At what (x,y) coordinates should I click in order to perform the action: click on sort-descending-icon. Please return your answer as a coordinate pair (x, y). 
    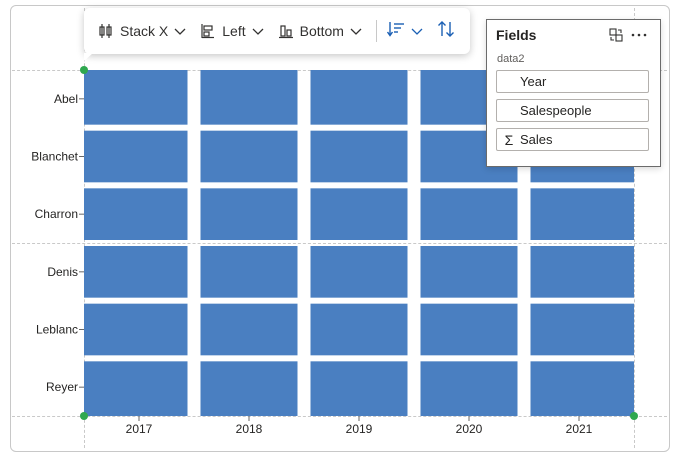
    Looking at the image, I should click on (395, 31).